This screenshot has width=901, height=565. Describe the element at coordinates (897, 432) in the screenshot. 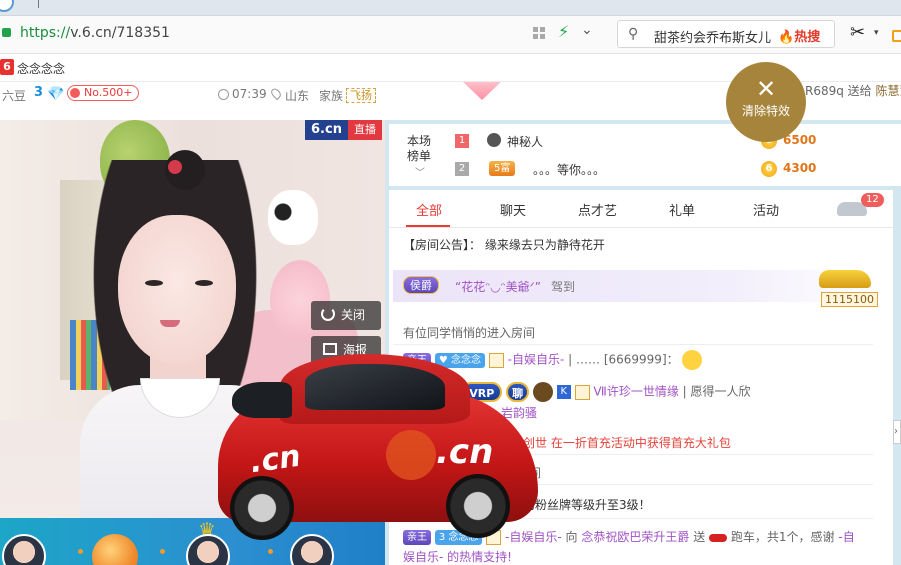

I see `side-panel-toggle-icon: ›` at that location.